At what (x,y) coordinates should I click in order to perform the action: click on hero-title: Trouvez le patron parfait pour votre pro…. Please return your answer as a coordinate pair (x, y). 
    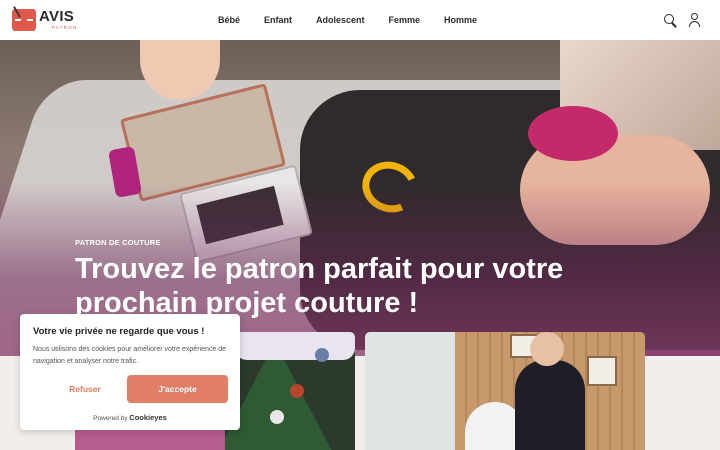
    Looking at the image, I should click on (319, 286).